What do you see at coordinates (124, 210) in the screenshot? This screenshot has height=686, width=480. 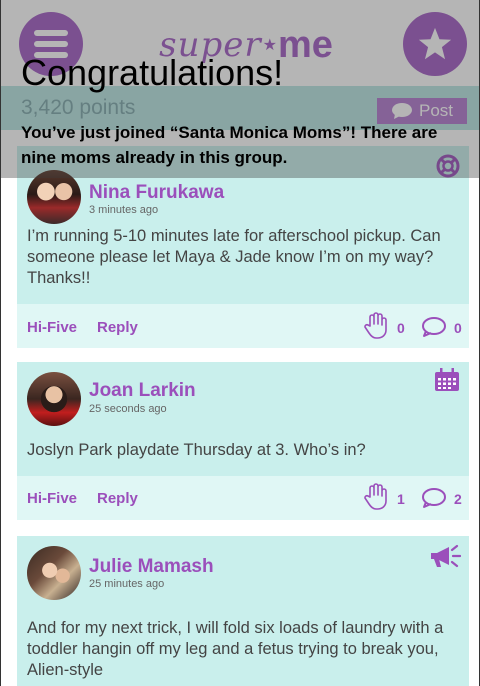 I see `post-time: 3 minutes ago` at bounding box center [124, 210].